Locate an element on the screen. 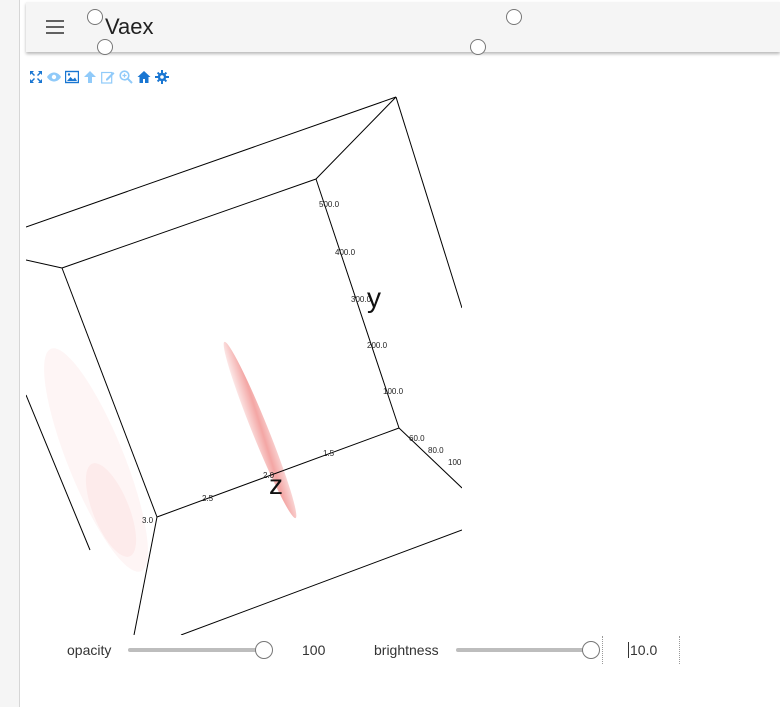 This screenshot has width=780, height=707. x-tick-label: 60.0 is located at coordinates (417, 438).